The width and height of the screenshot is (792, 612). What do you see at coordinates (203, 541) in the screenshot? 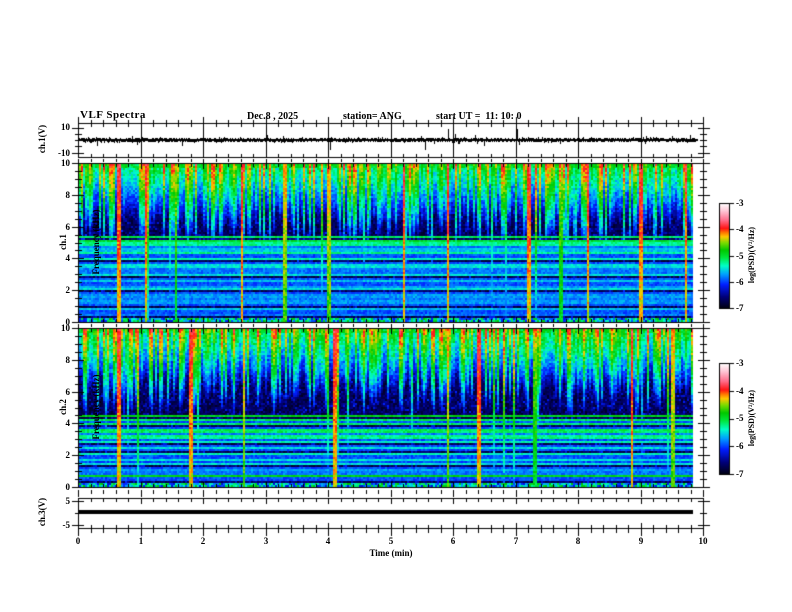
I see `x-tick-2: 2` at bounding box center [203, 541].